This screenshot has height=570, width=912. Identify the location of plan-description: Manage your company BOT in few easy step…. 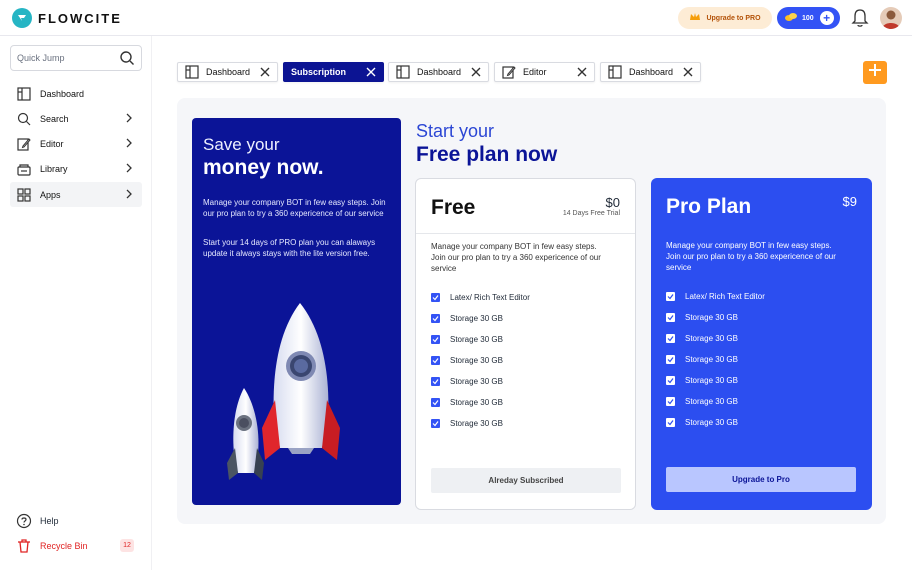
(516, 257).